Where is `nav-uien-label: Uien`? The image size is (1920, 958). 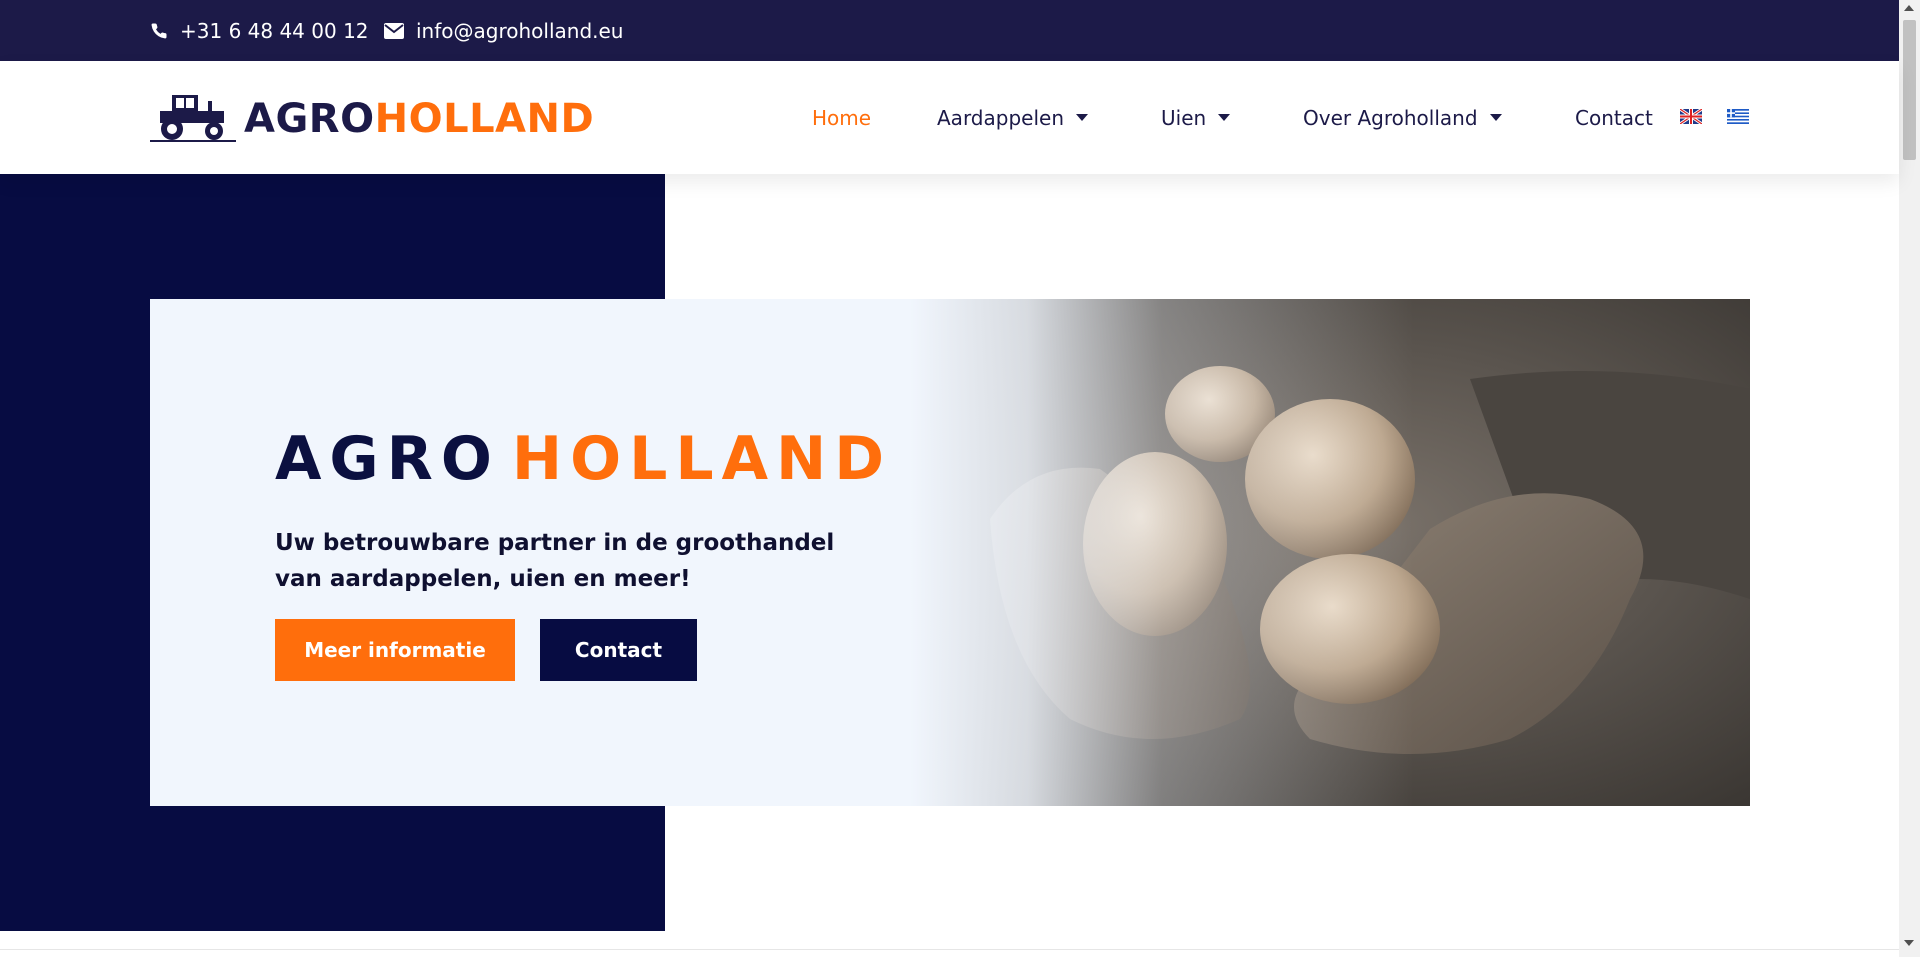
nav-uien-label: Uien is located at coordinates (1184, 117).